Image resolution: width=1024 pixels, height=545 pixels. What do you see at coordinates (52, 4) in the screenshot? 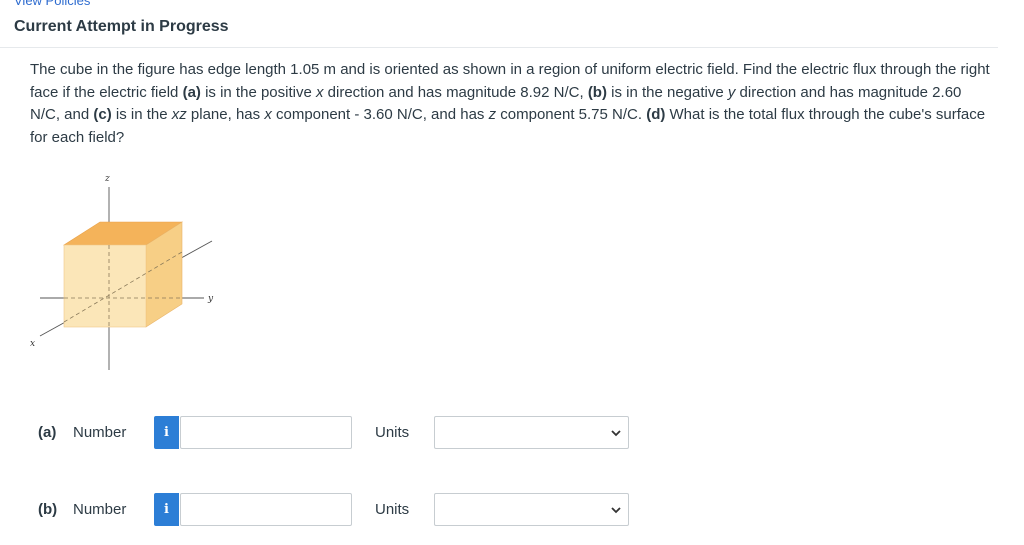
I see `view-policies-link: View Policies` at bounding box center [52, 4].